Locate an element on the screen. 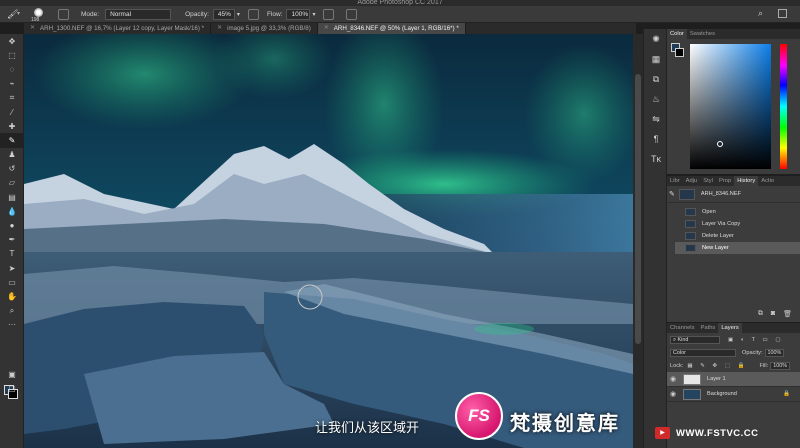  tab-properties: Prop is located at coordinates (725, 181).